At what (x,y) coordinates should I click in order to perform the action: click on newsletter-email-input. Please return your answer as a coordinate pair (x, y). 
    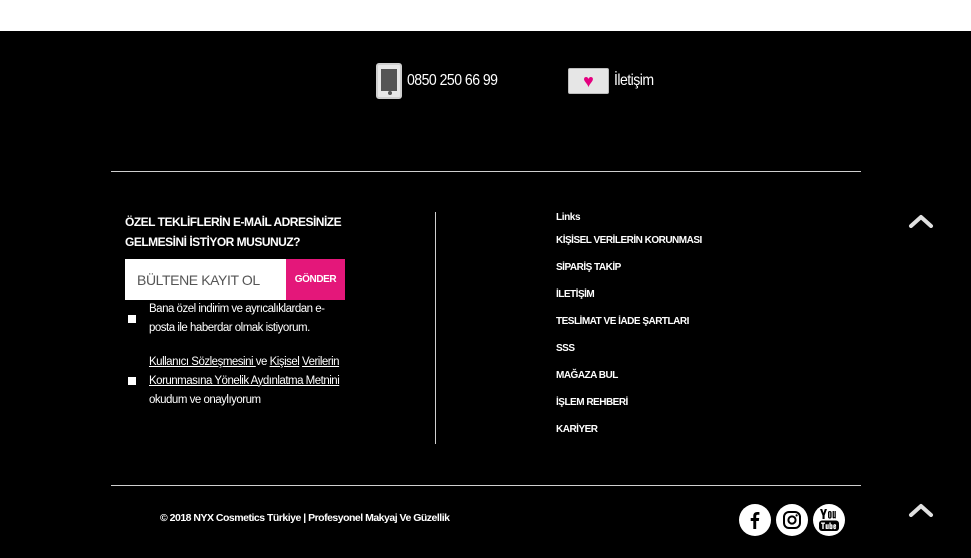
    Looking at the image, I should click on (205, 279).